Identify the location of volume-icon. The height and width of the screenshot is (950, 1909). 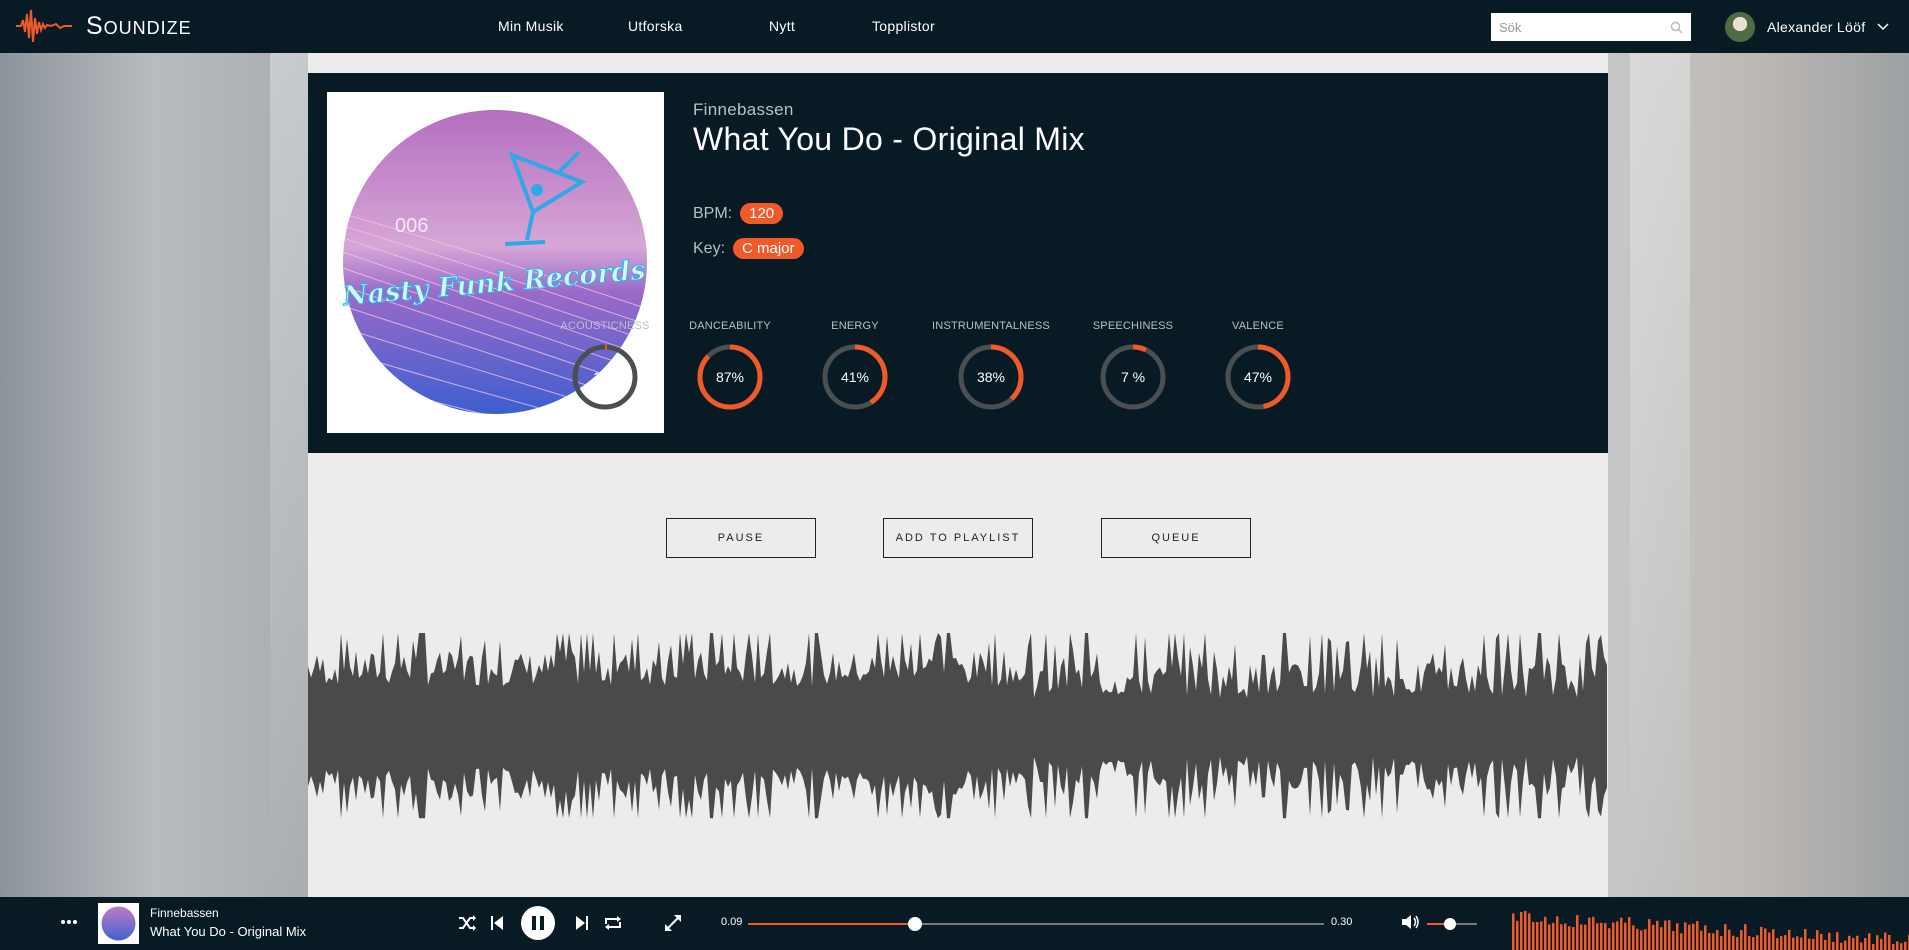
(1411, 922).